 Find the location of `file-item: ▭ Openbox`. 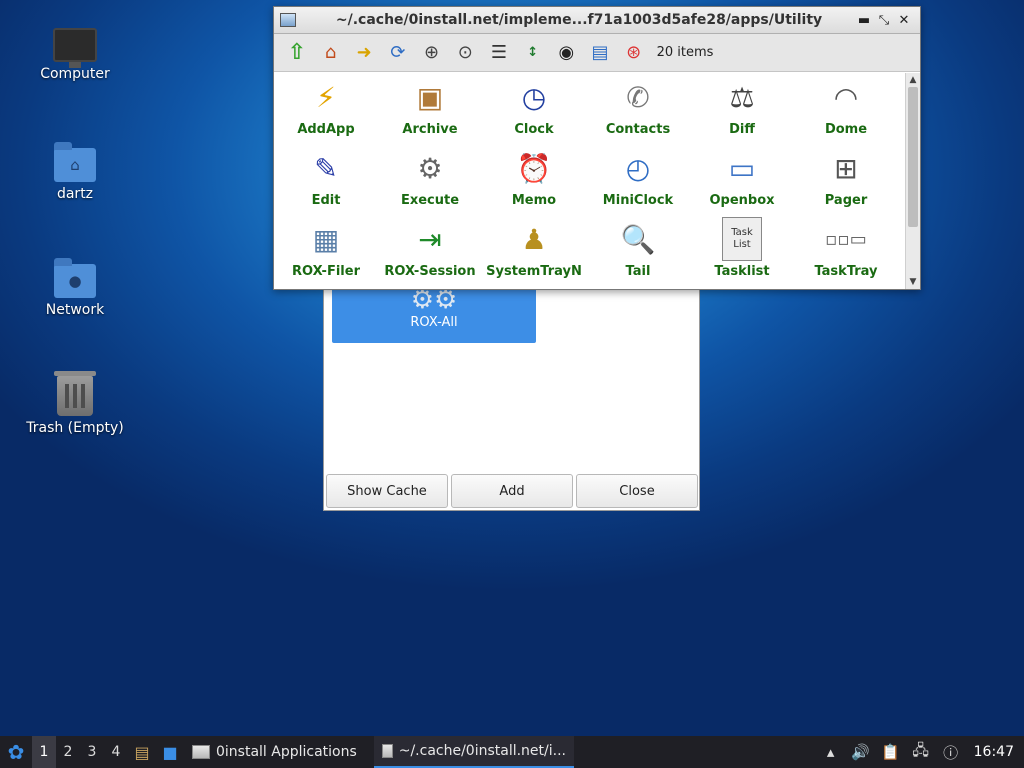

file-item: ▭ Openbox is located at coordinates (742, 179).